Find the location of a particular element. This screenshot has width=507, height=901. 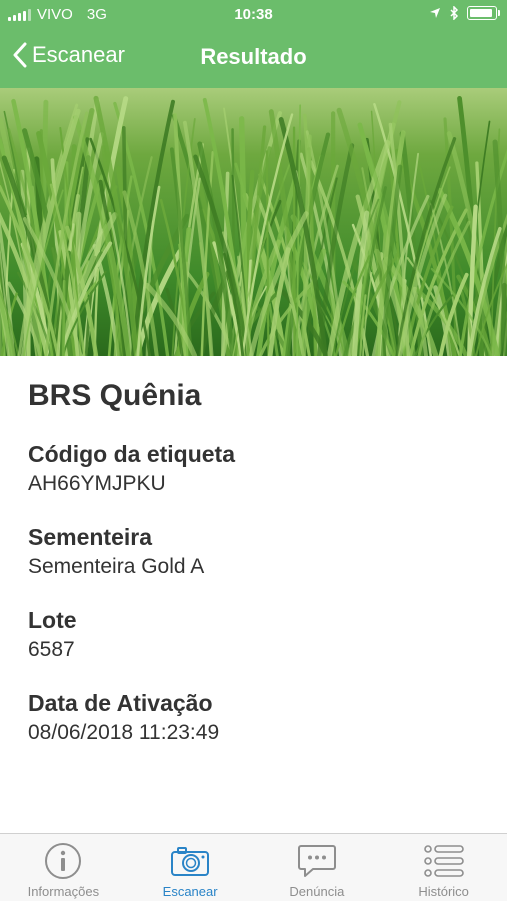

field-value: AH66YMJPKU is located at coordinates (97, 483).